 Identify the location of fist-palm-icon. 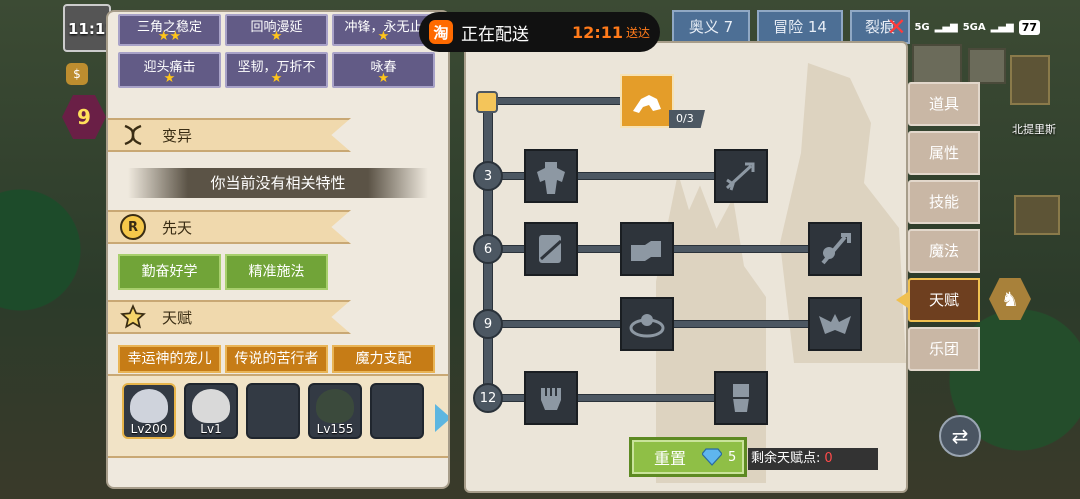
(646, 251).